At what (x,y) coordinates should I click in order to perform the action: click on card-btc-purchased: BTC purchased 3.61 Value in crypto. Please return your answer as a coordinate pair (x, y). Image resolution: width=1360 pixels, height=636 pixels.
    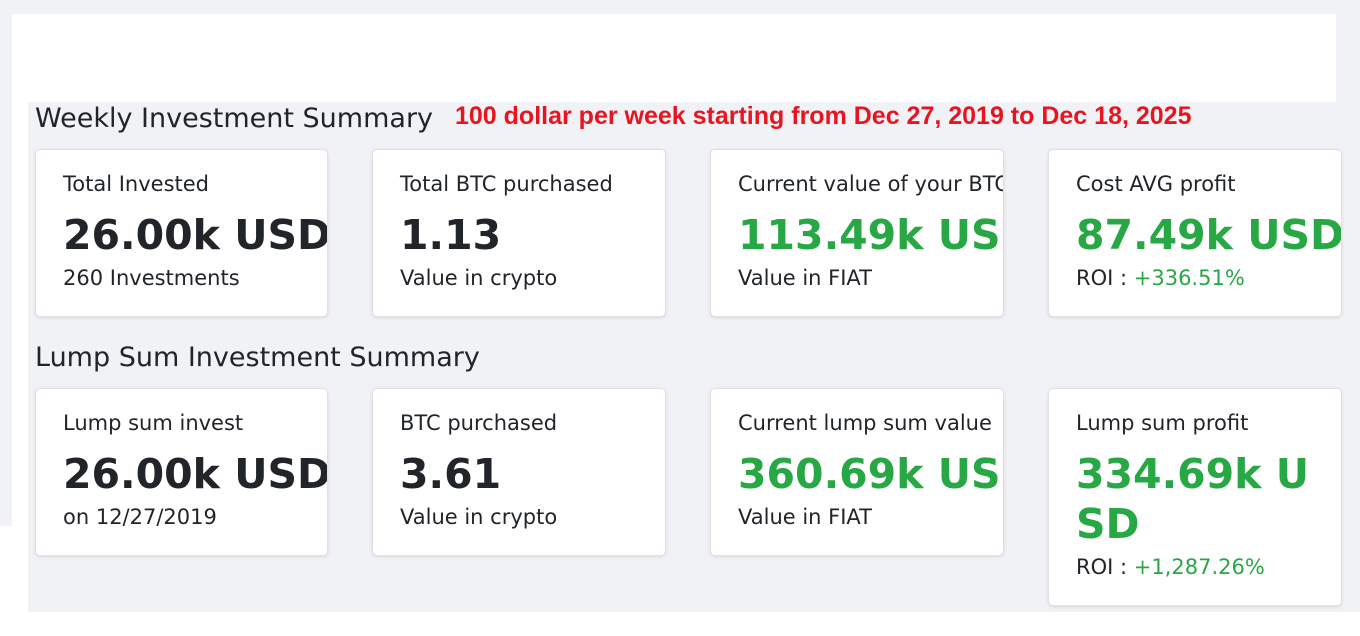
    Looking at the image, I should click on (519, 472).